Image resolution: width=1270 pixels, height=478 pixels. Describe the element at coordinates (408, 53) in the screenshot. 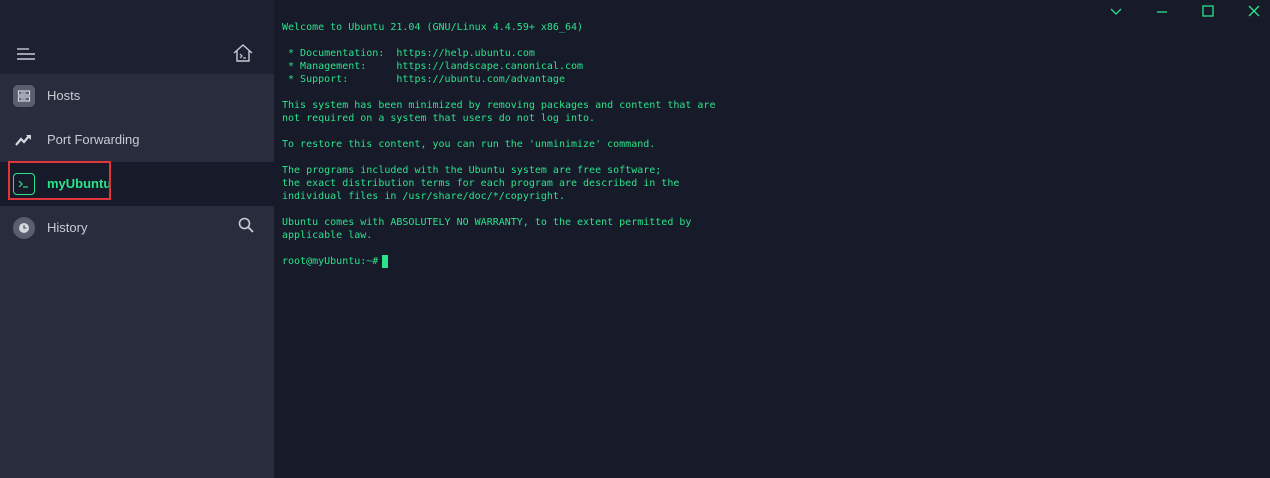

I see `terminal-line: * Documentation: https://help.ubuntu.com` at that location.